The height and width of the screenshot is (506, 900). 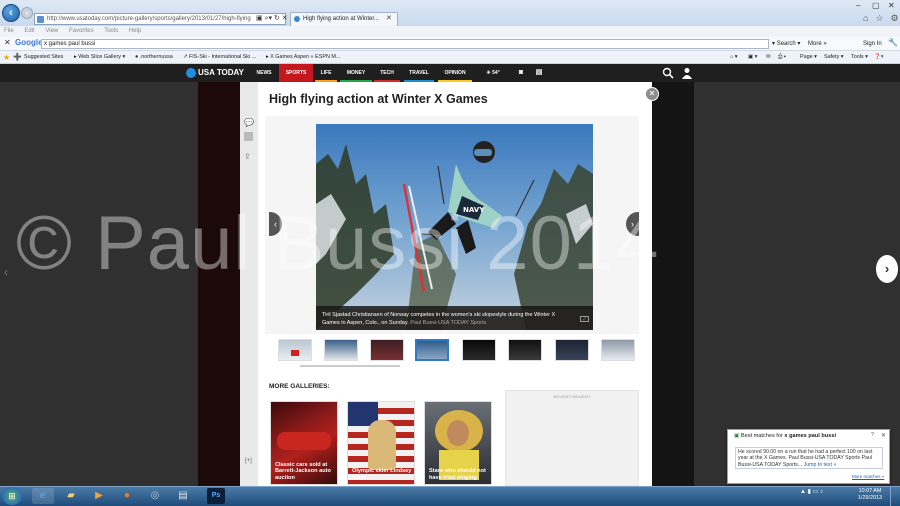 I want to click on gallery-card-stars-singing: Stars who should not have tried singing, so click(x=458, y=443).